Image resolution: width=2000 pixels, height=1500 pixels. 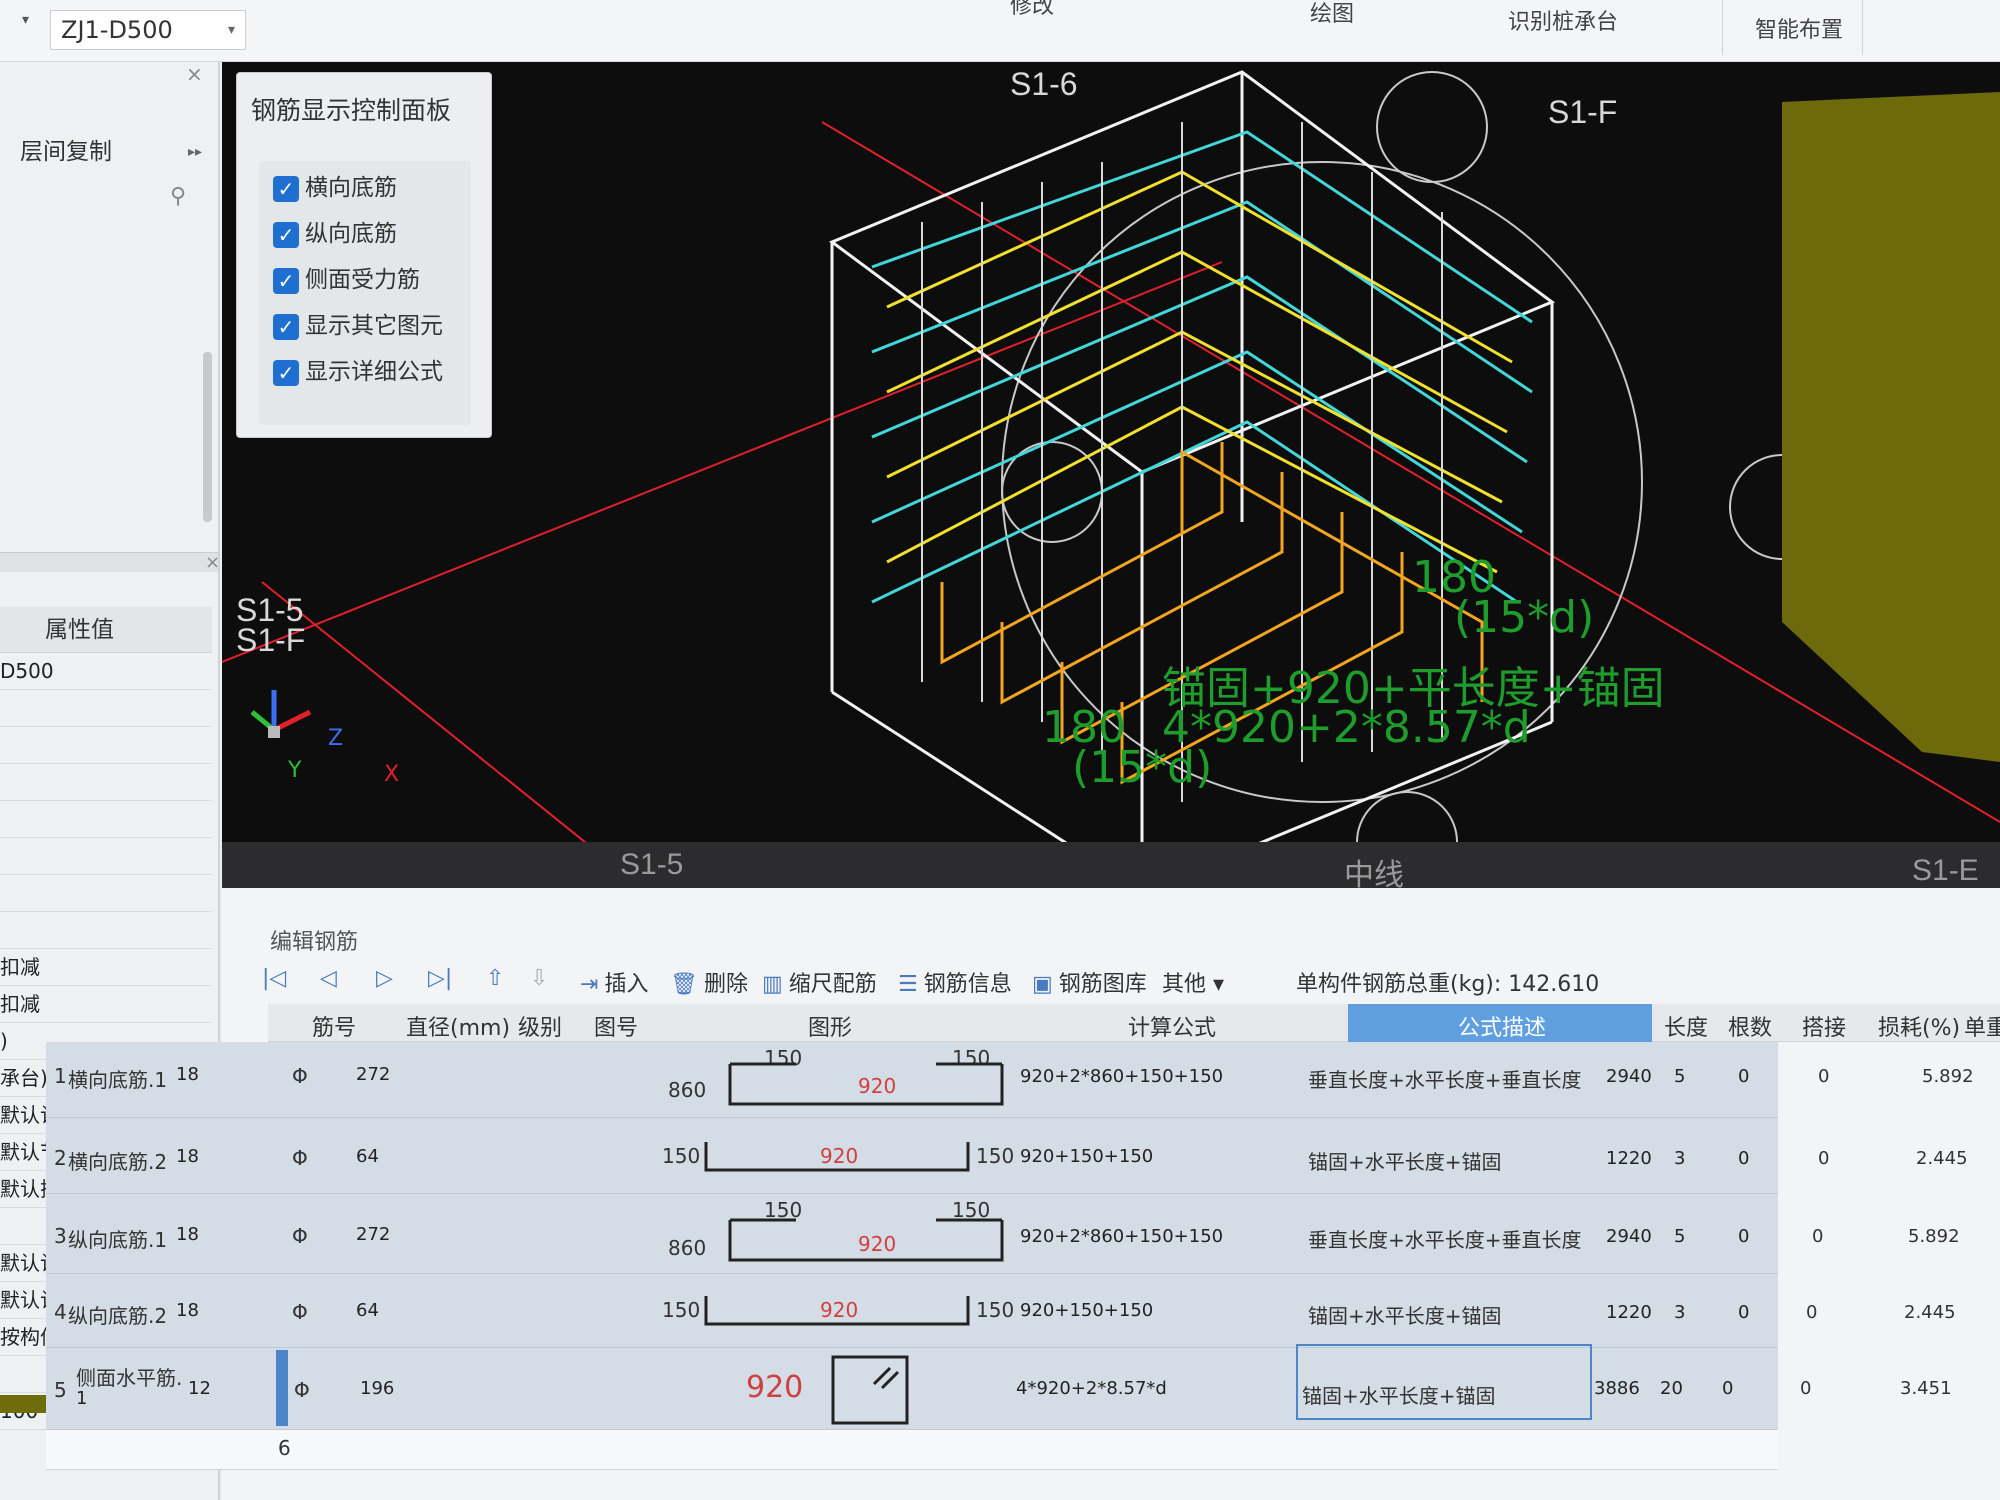 What do you see at coordinates (81, 1398) in the screenshot?
I see `rebar-name-index: 1` at bounding box center [81, 1398].